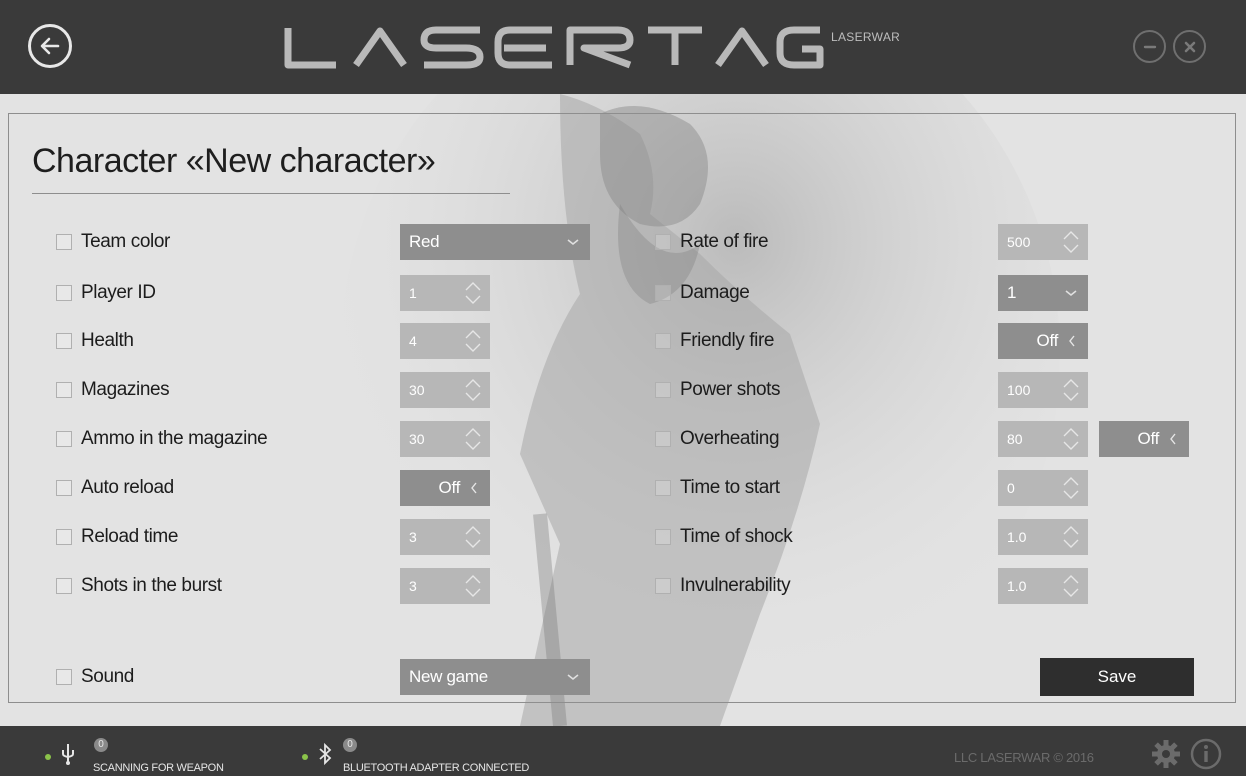 This screenshot has height=776, width=1246. Describe the element at coordinates (445, 293) in the screenshot. I see `player-id-spinner: 1` at that location.